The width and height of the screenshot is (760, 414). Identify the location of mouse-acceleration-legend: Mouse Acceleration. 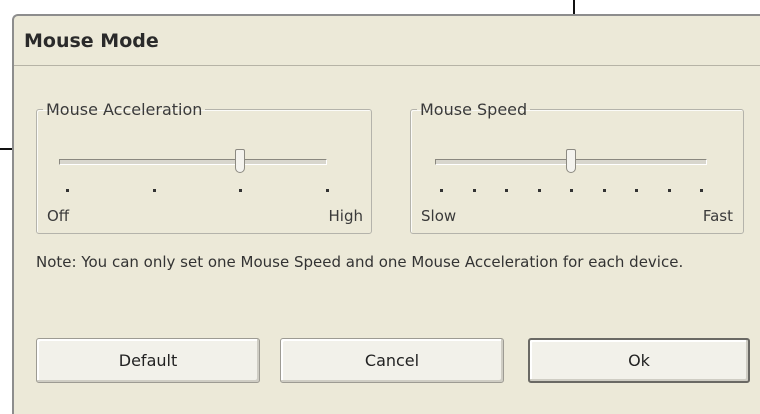
(124, 109).